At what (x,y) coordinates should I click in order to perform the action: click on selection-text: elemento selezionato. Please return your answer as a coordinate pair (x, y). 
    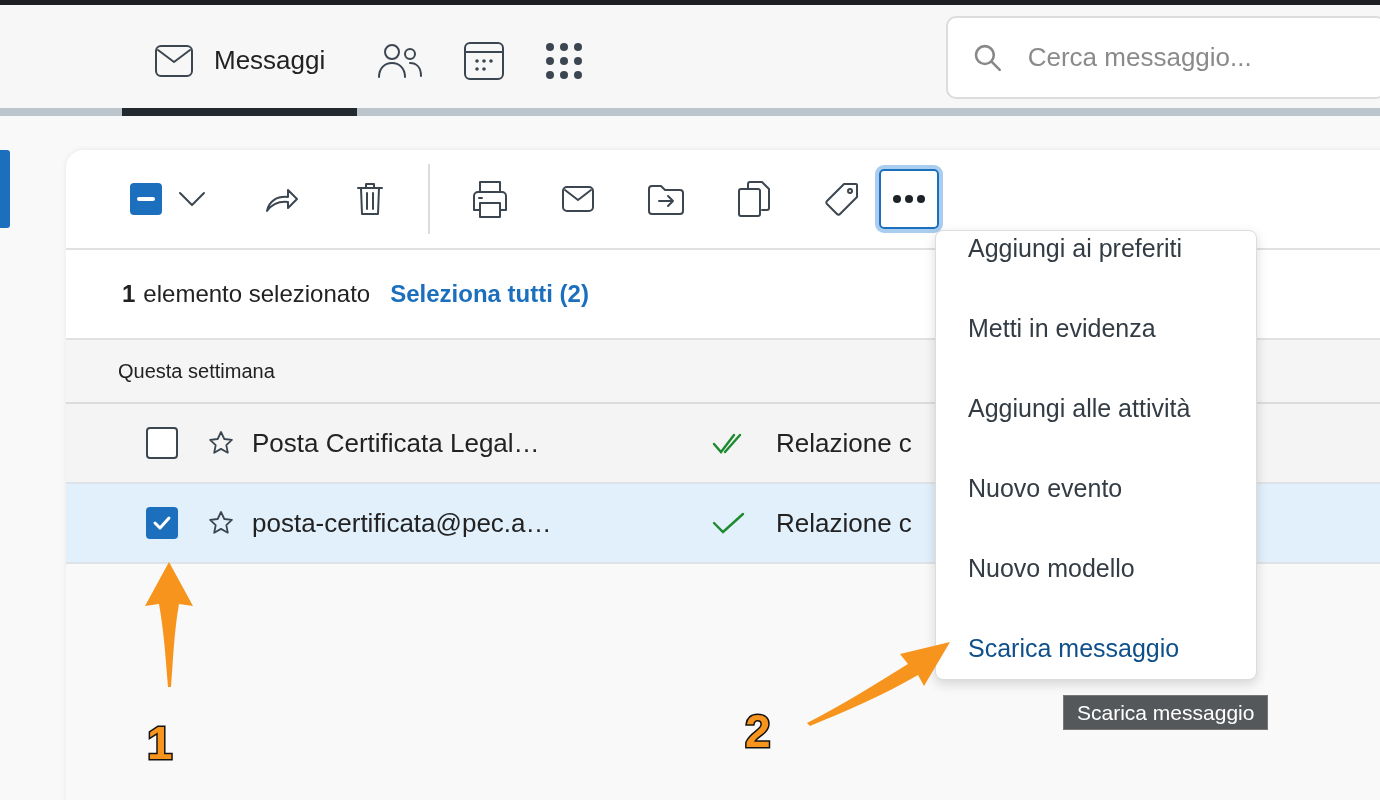
    Looking at the image, I should click on (257, 294).